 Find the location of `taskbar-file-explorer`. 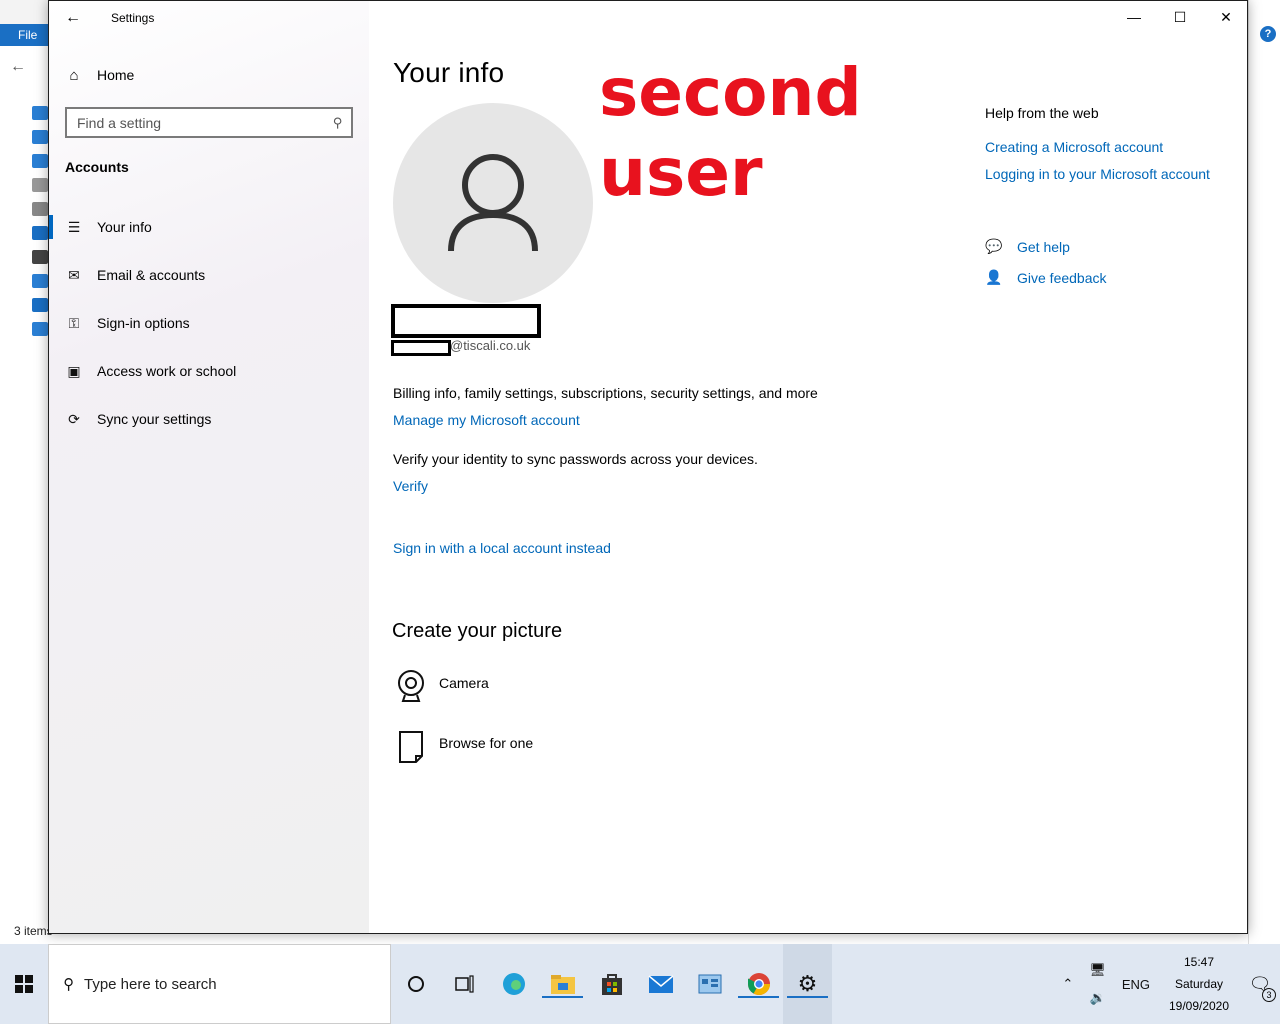

taskbar-file-explorer is located at coordinates (562, 984).